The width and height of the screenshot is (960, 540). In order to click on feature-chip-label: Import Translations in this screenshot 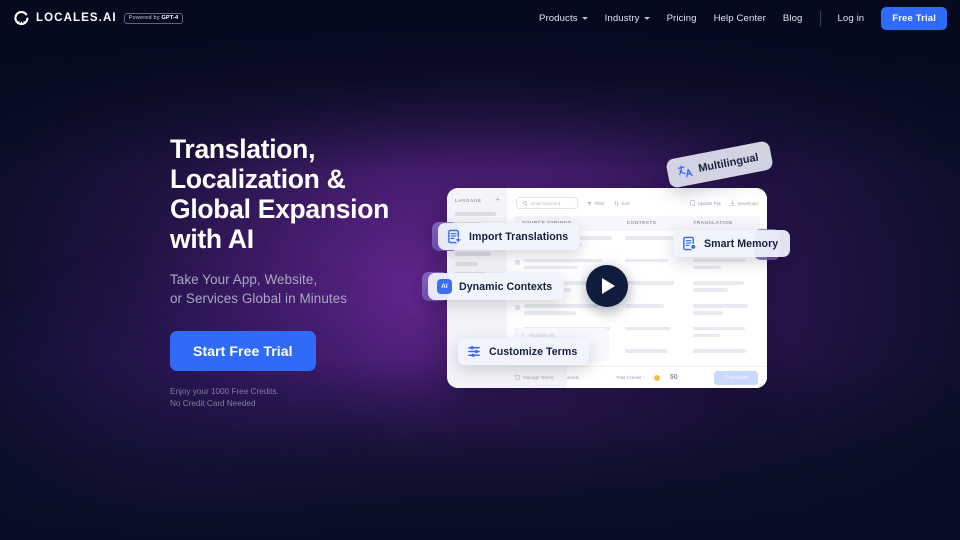, I will do `click(519, 236)`.